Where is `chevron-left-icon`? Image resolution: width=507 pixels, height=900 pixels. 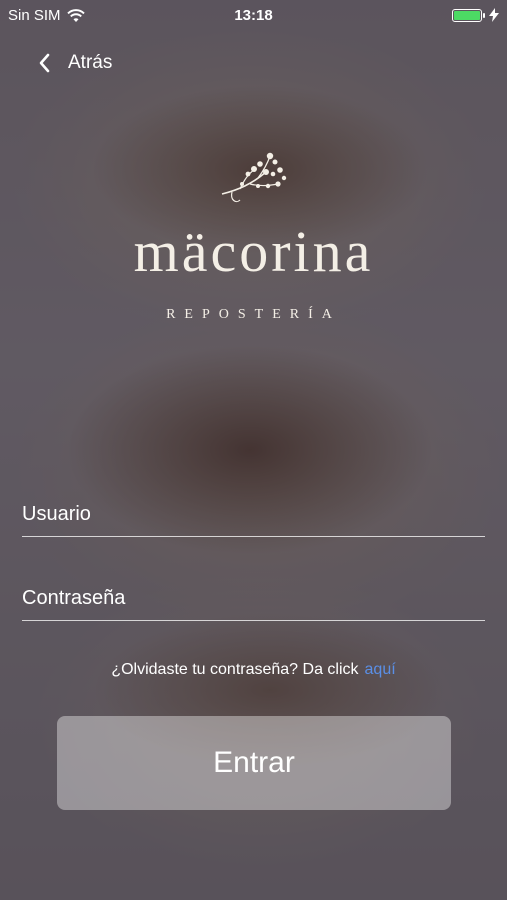
chevron-left-icon is located at coordinates (44, 63).